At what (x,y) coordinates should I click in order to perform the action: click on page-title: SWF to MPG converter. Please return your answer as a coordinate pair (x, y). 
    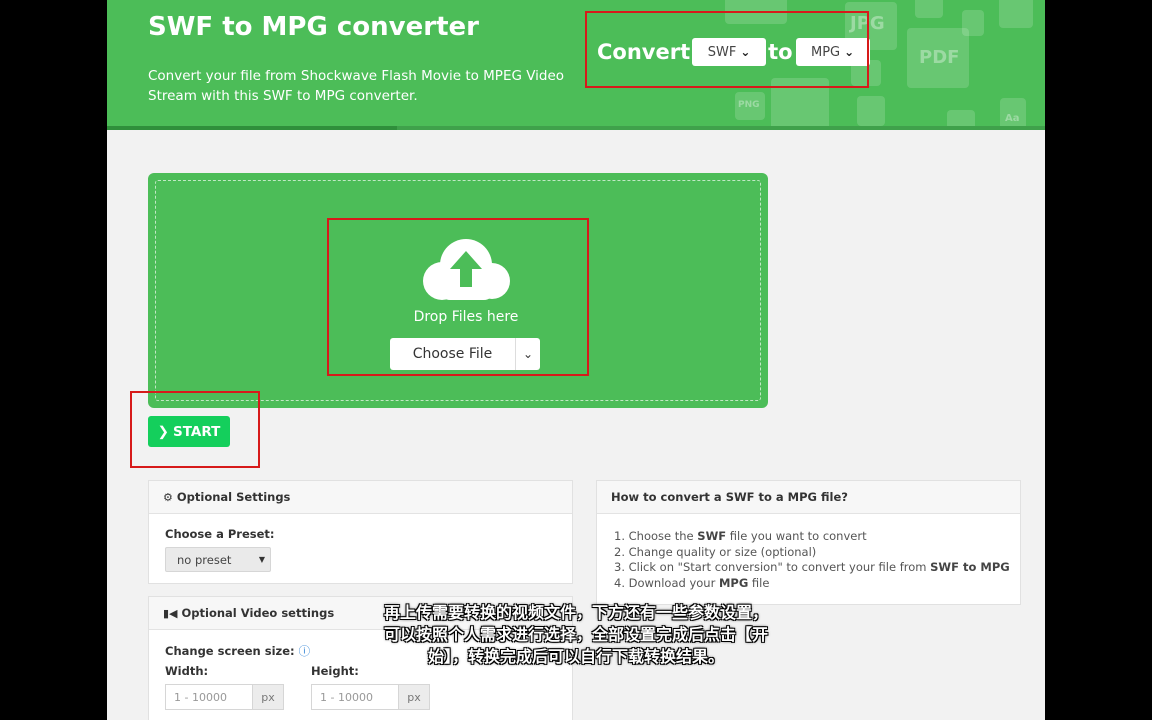
    Looking at the image, I should click on (313, 27).